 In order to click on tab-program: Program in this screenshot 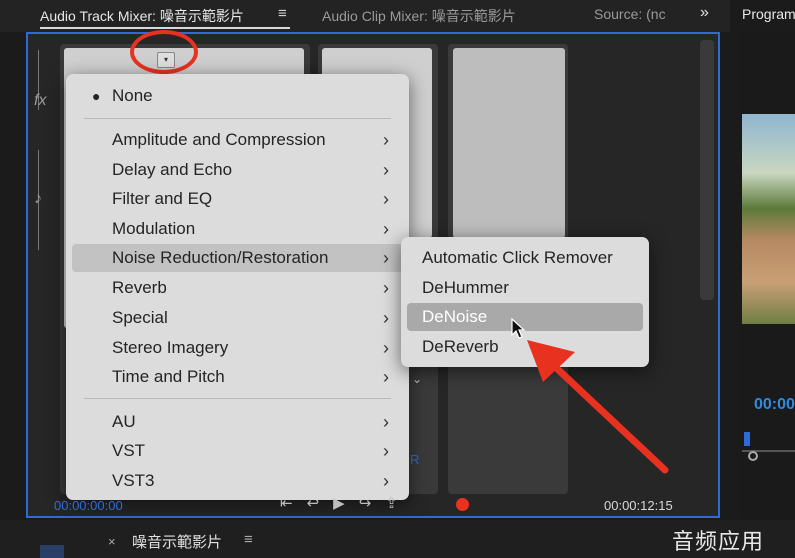, I will do `click(768, 14)`.